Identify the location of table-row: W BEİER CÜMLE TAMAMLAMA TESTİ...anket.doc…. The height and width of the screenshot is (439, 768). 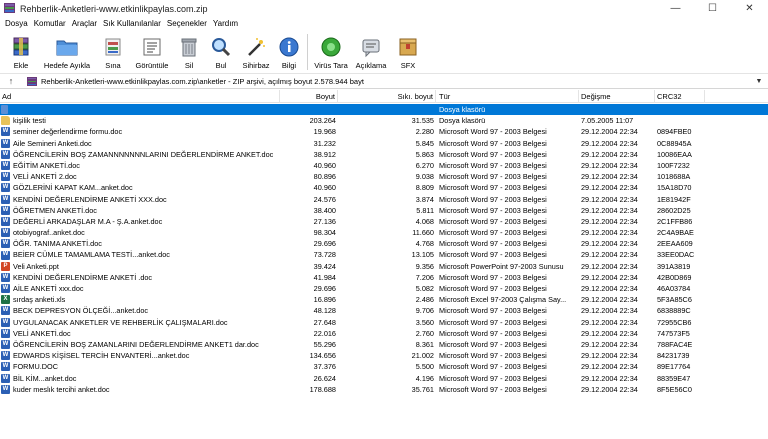
(384, 254).